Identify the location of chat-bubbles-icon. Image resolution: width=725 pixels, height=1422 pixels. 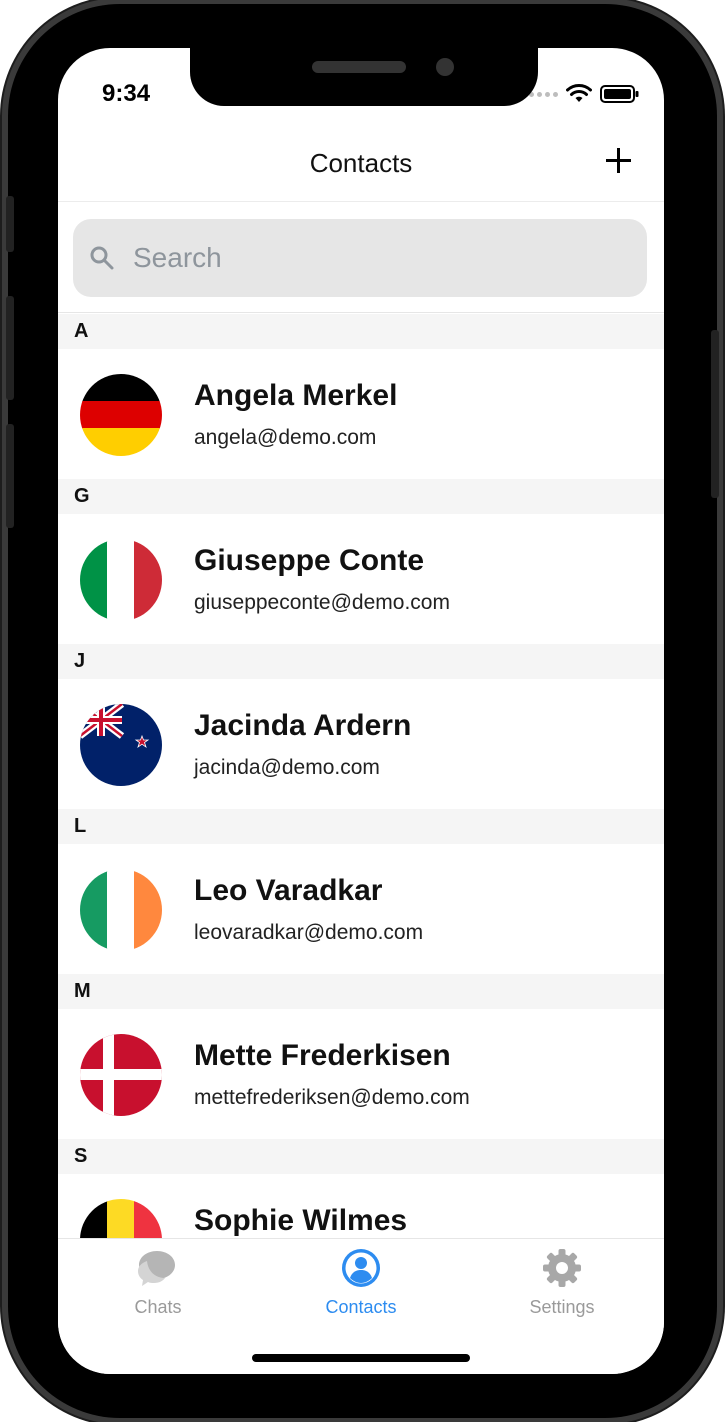
(156, 1268).